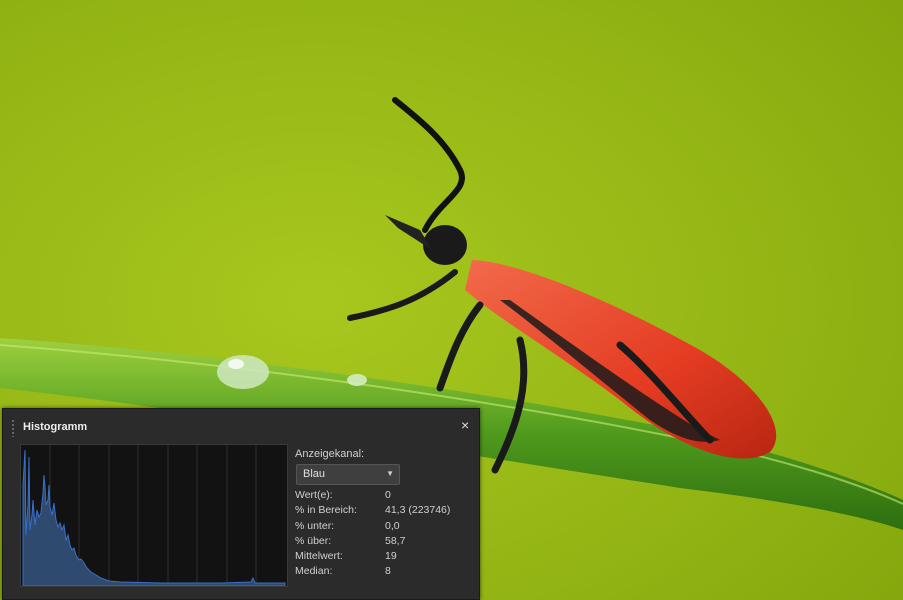  Describe the element at coordinates (243, 372) in the screenshot. I see `water-drop` at that location.